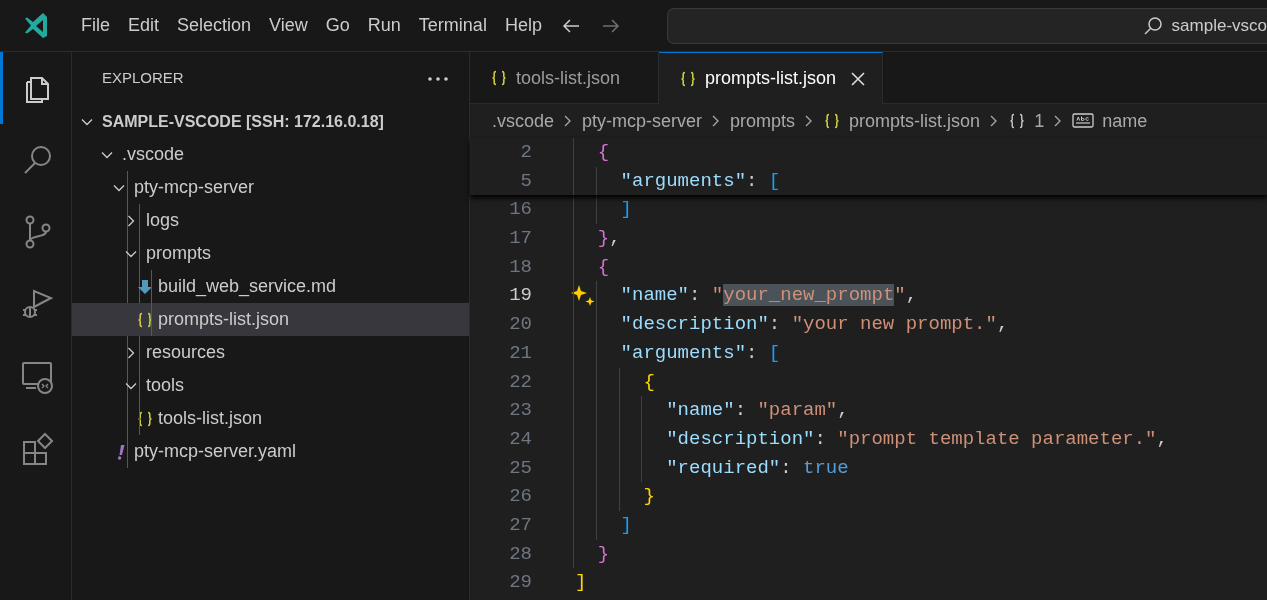 The height and width of the screenshot is (600, 1267). I want to click on code-line: "required": true, so click(712, 468).